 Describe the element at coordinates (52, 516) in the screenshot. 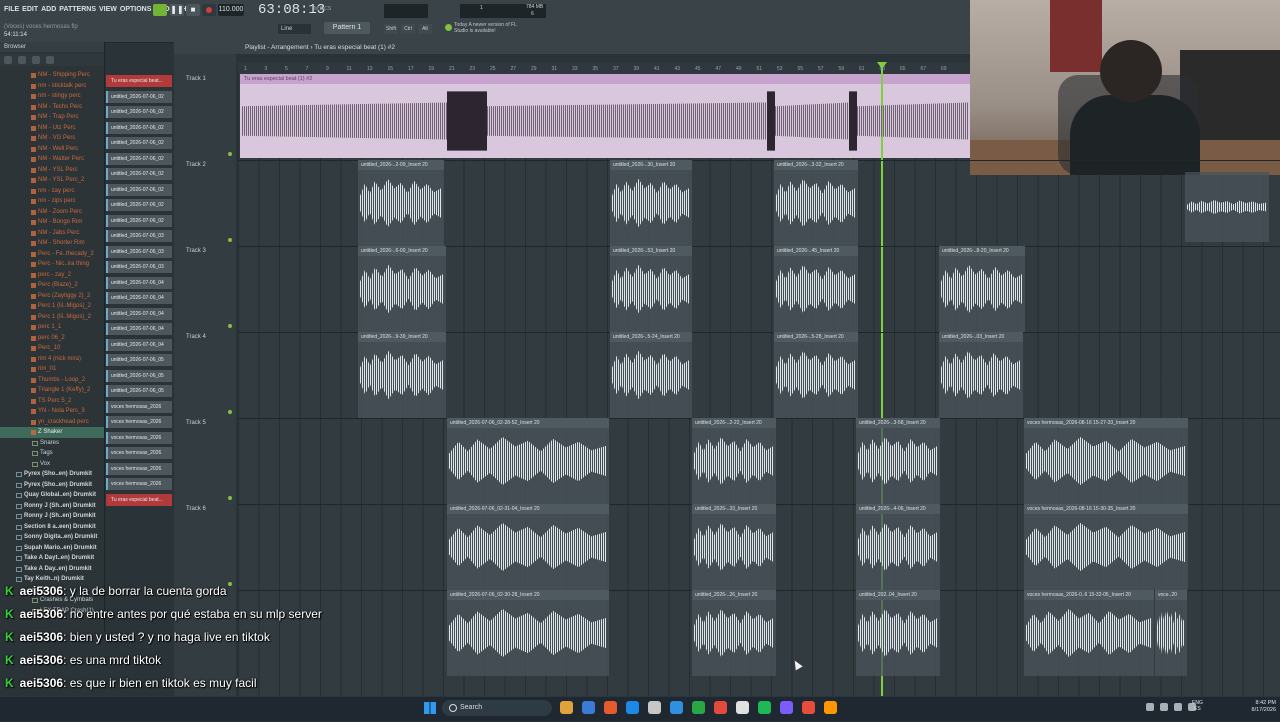

I see `browser-folder: Ronny J (Sh..en) Drumkit` at that location.